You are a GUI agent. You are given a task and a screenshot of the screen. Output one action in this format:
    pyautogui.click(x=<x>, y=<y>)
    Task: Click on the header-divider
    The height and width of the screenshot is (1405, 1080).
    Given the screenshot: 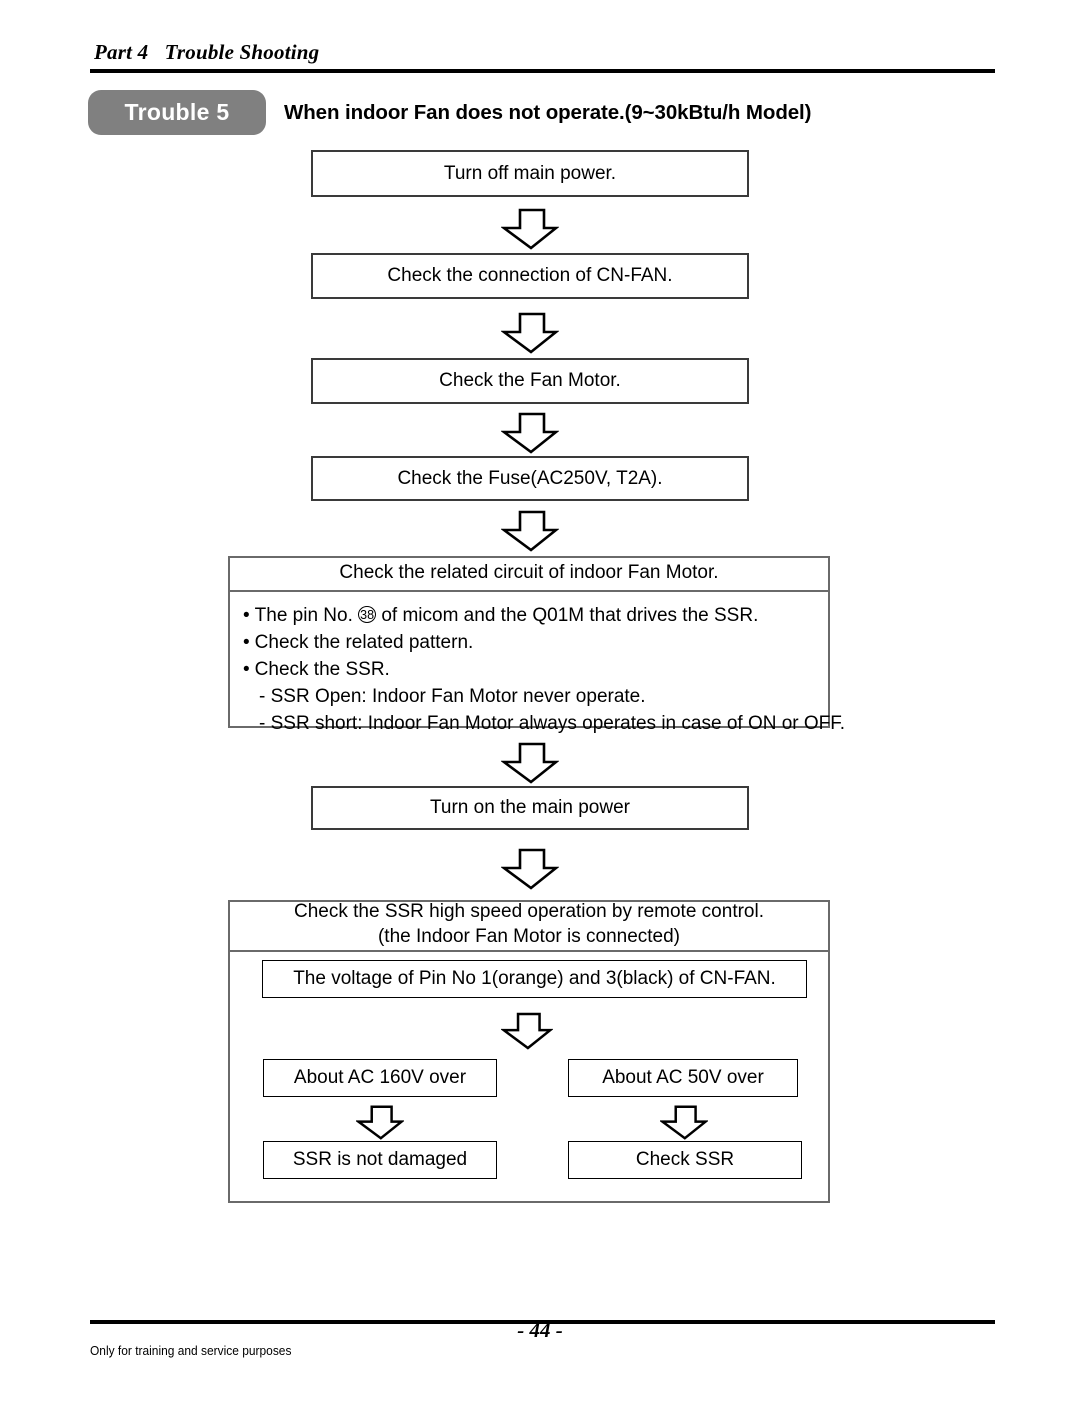 What is the action you would take?
    pyautogui.click(x=542, y=71)
    